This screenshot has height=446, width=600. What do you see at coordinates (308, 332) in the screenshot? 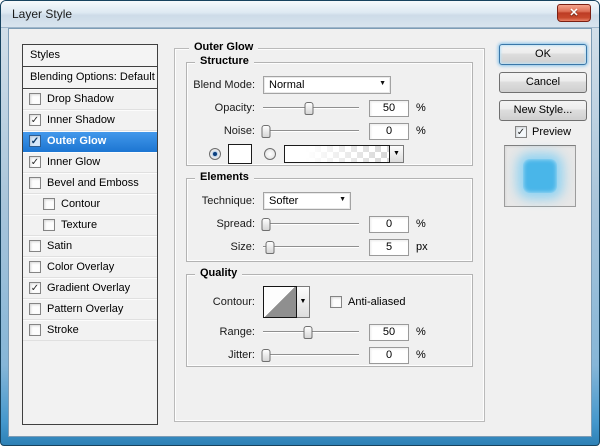
I see `range-slider-thumb` at bounding box center [308, 332].